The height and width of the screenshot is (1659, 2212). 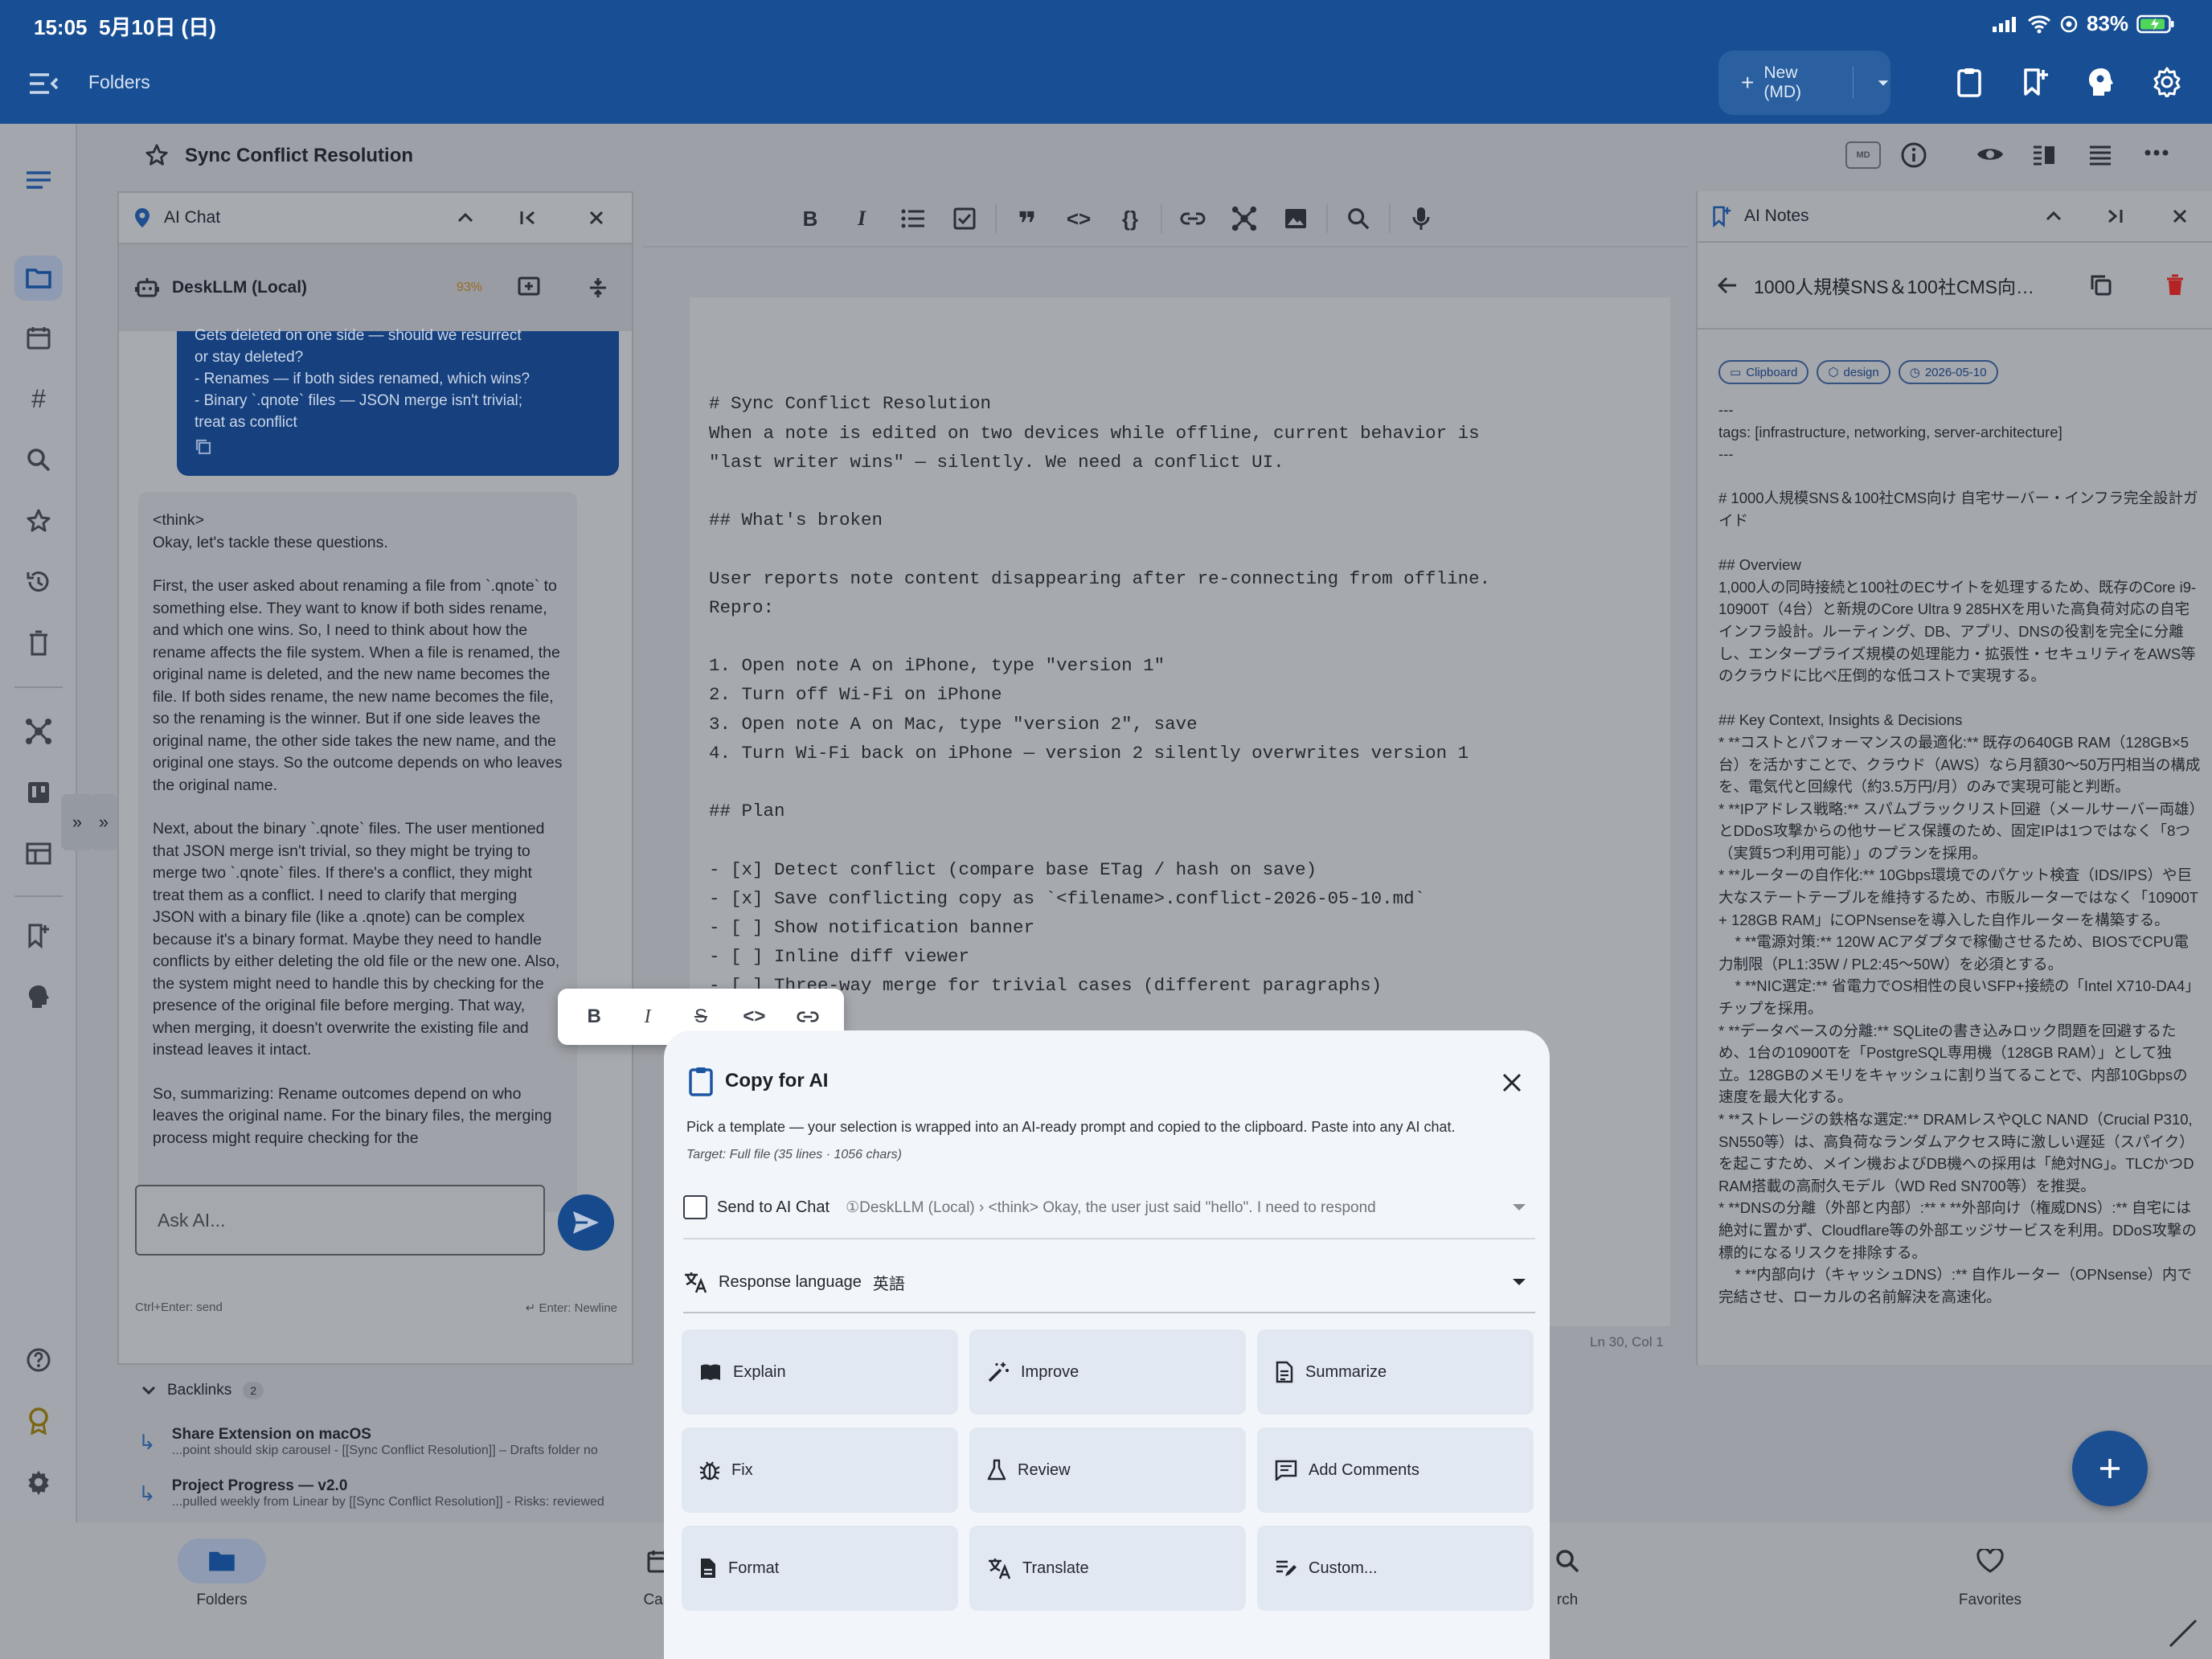 I want to click on rail-ai-button, so click(x=38, y=997).